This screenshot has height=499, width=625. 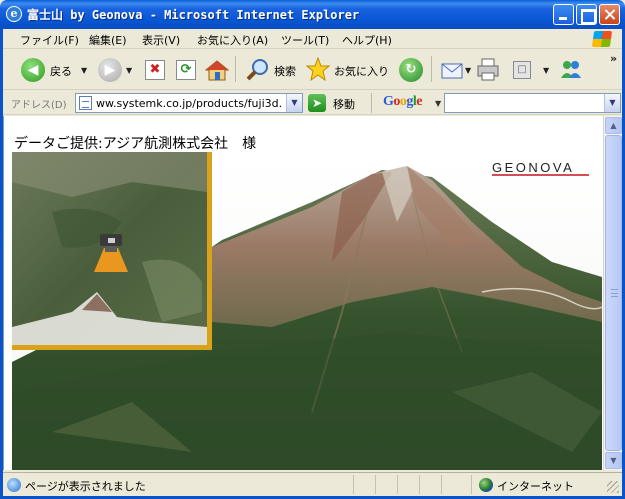 I want to click on back-button: ◀ 戻る, so click(x=50, y=70).